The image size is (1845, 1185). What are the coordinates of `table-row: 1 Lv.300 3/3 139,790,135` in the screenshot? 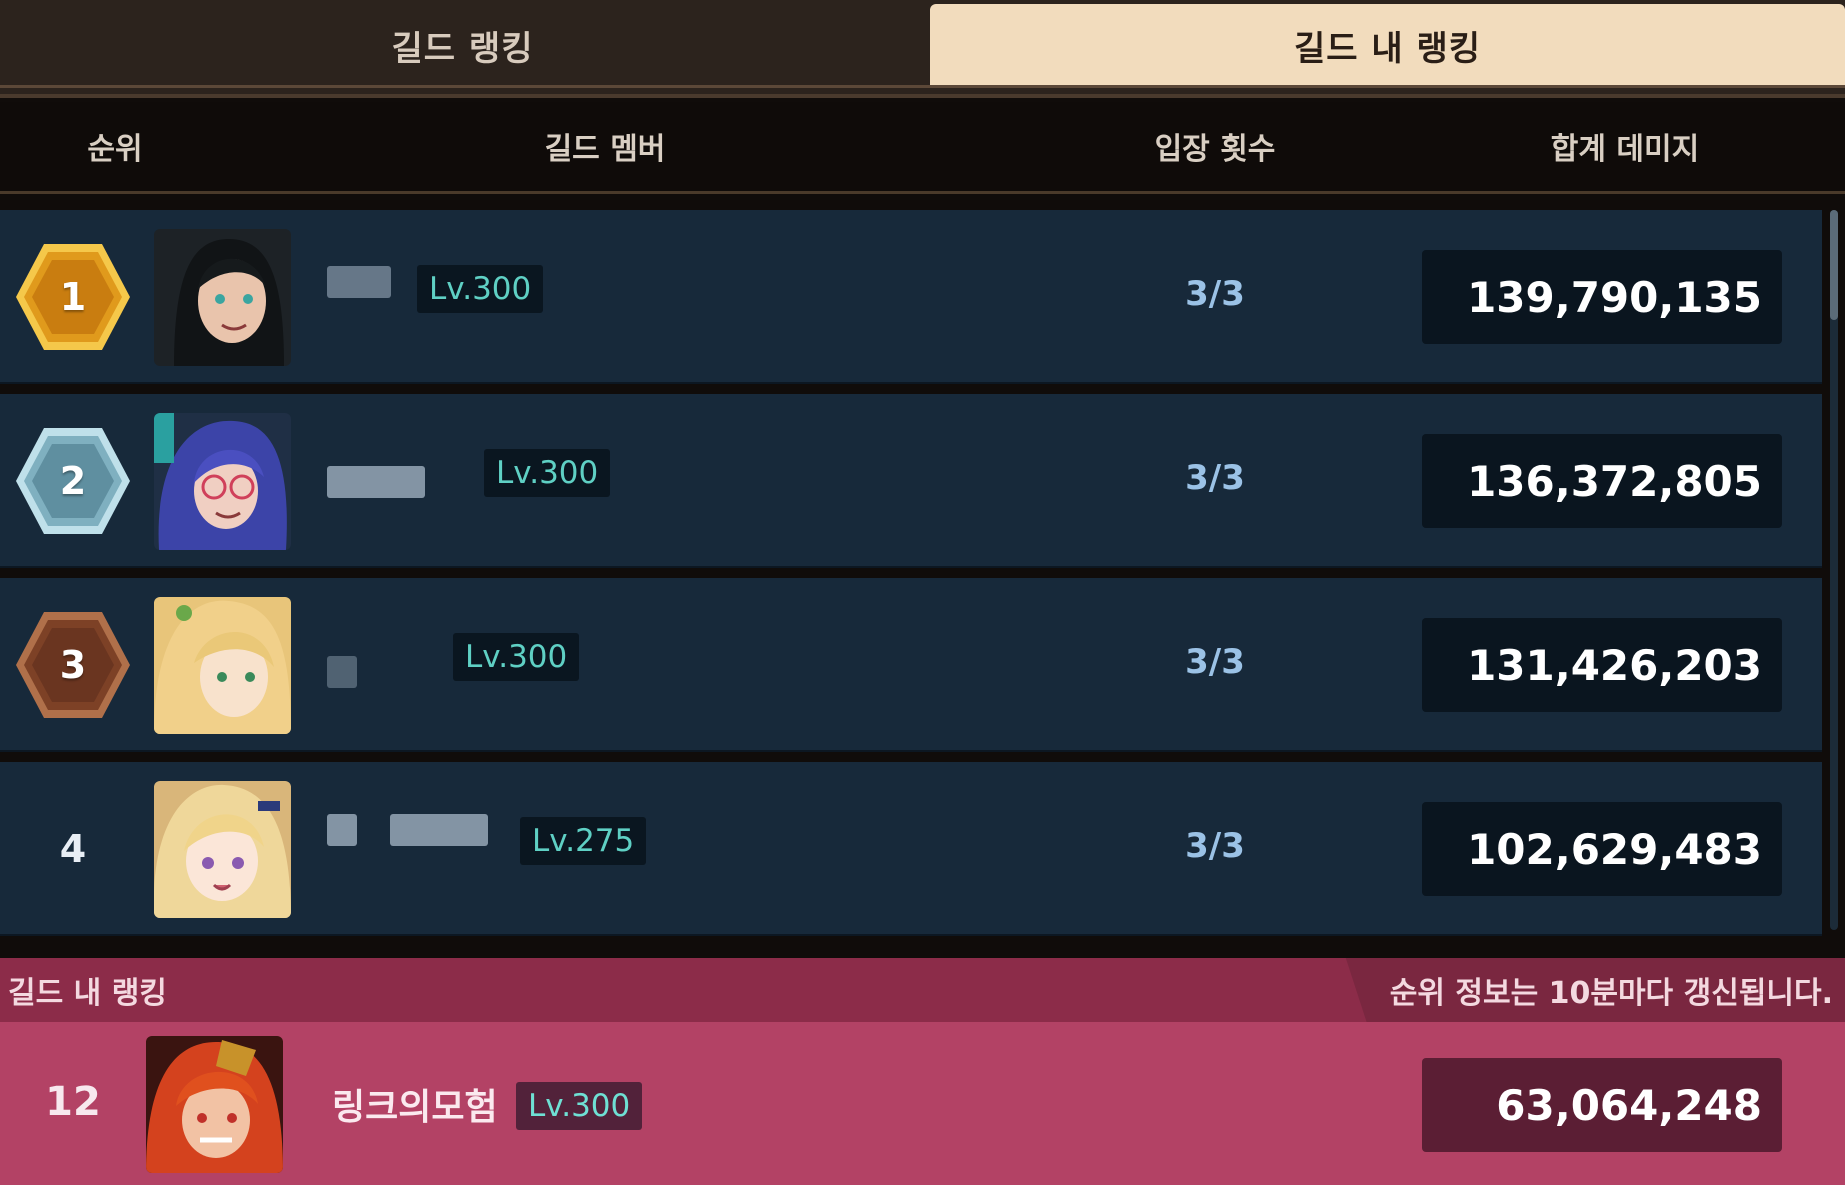 It's located at (911, 297).